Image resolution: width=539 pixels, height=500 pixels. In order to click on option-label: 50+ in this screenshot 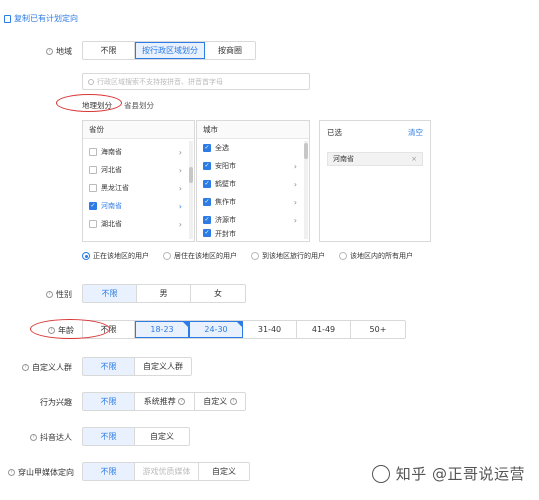, I will do `click(378, 329)`.